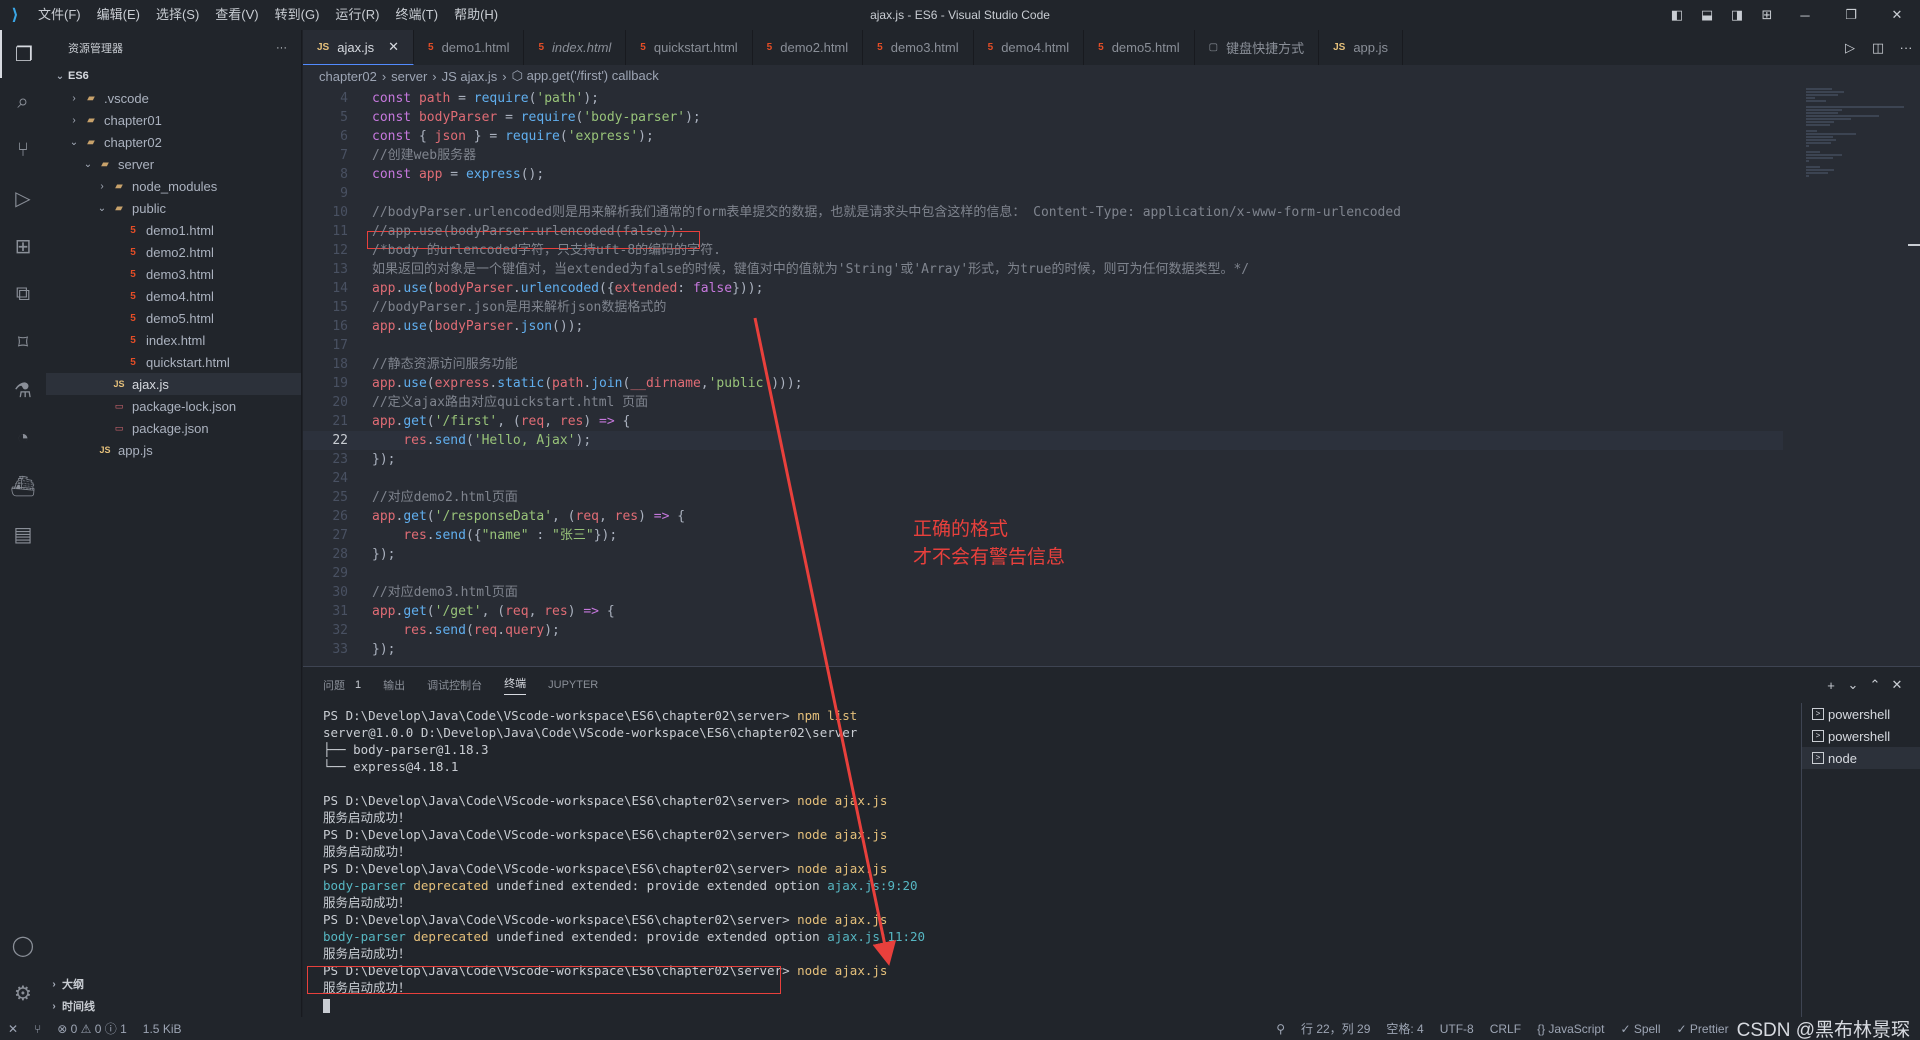  What do you see at coordinates (1850, 48) in the screenshot?
I see `run-file-icon: ▷` at bounding box center [1850, 48].